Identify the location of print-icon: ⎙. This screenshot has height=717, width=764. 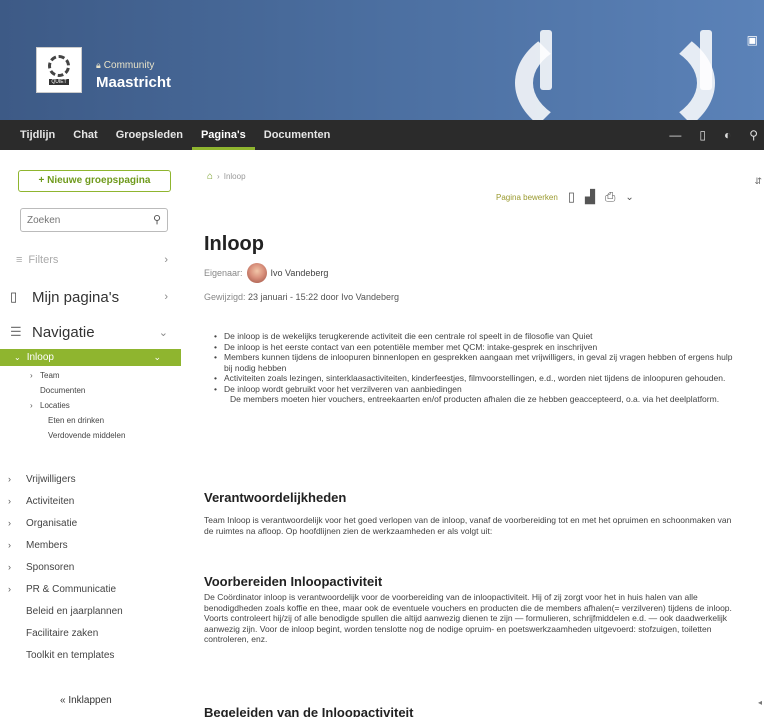
(610, 197).